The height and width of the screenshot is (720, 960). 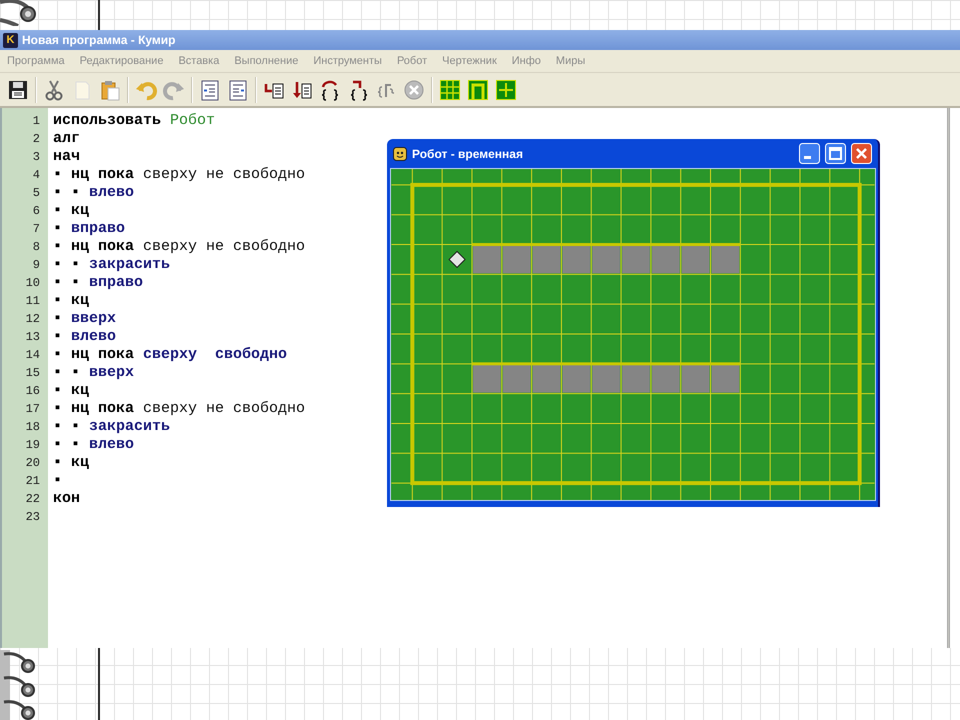 What do you see at coordinates (36, 211) in the screenshot?
I see `line-number: 6` at bounding box center [36, 211].